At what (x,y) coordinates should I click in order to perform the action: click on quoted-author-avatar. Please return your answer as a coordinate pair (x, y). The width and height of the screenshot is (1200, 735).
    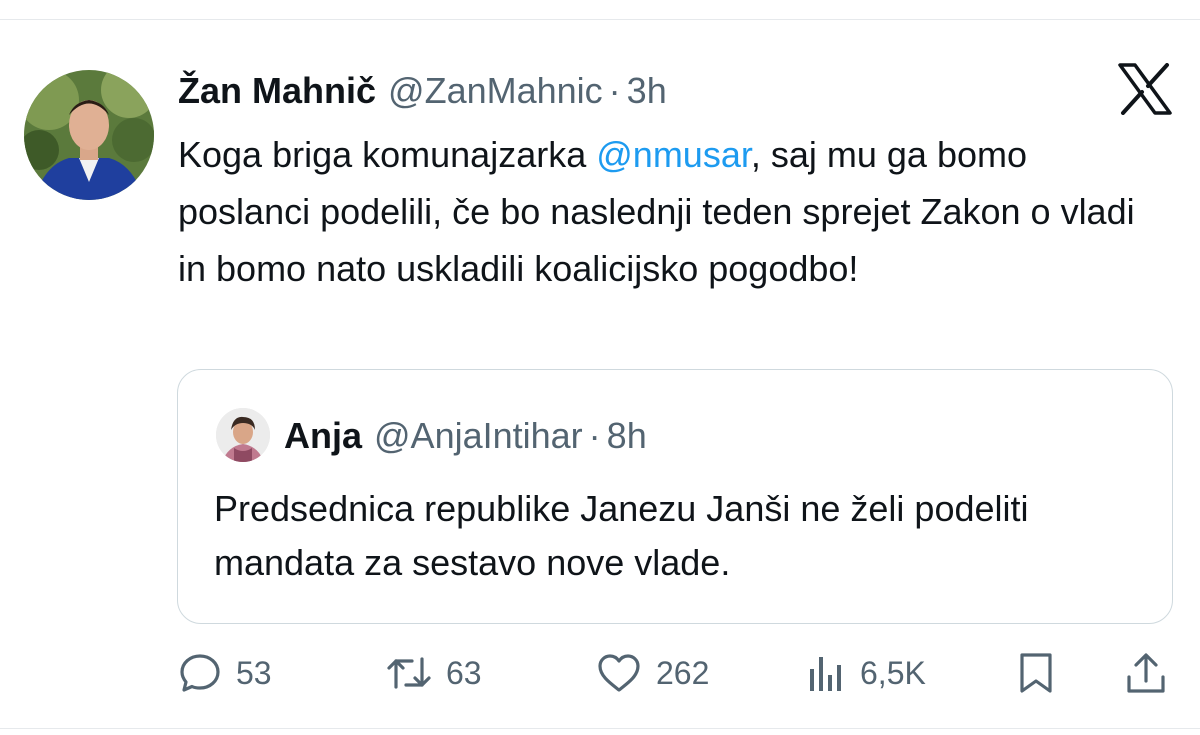
    Looking at the image, I should click on (243, 435).